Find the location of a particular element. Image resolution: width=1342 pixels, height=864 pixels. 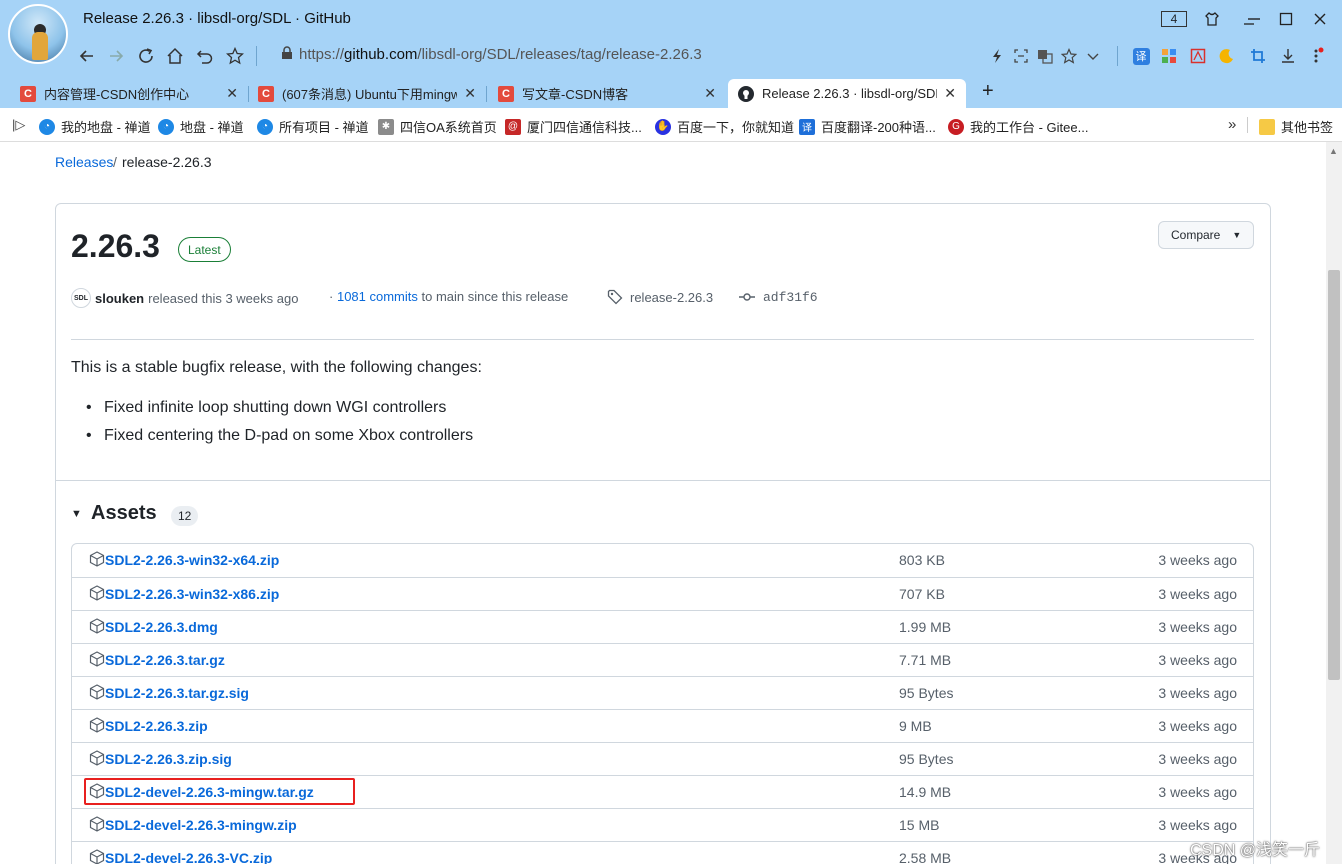

asset-download-link: SDL2-2.26.3-win32-x64.zip is located at coordinates (192, 560).